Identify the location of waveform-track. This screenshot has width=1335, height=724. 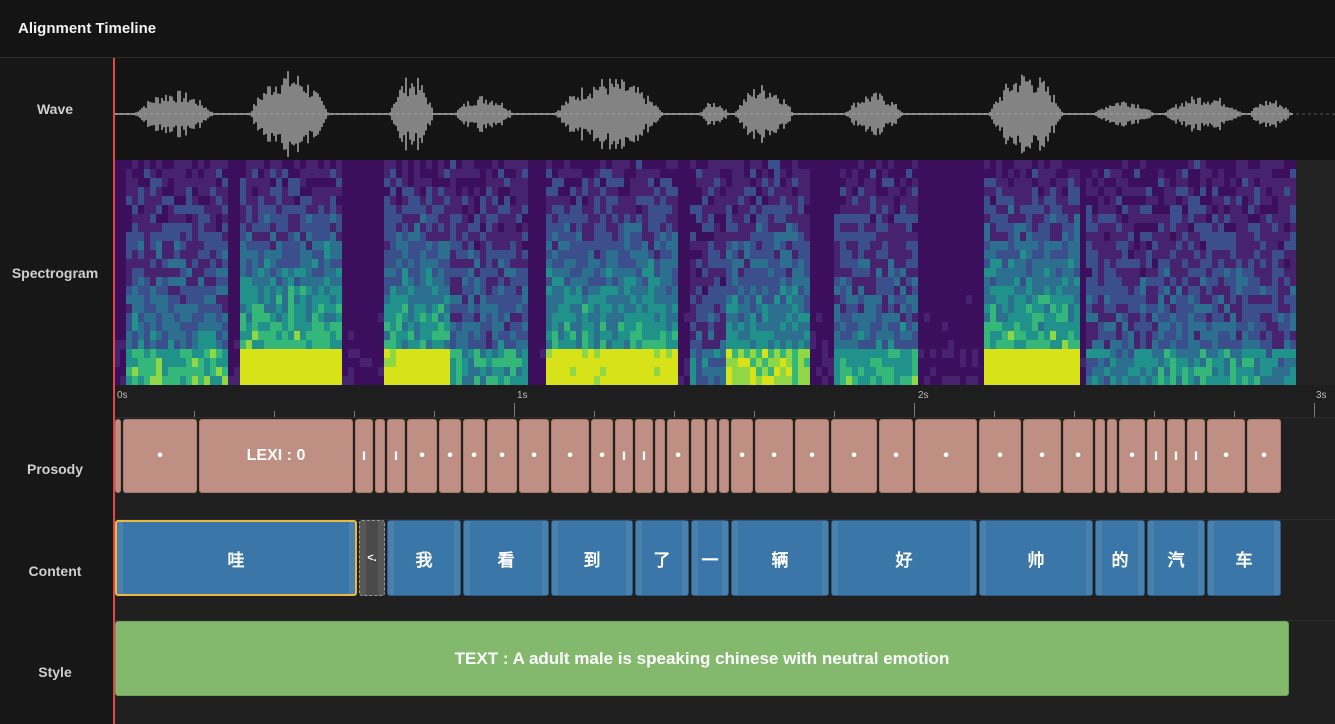
(724, 109).